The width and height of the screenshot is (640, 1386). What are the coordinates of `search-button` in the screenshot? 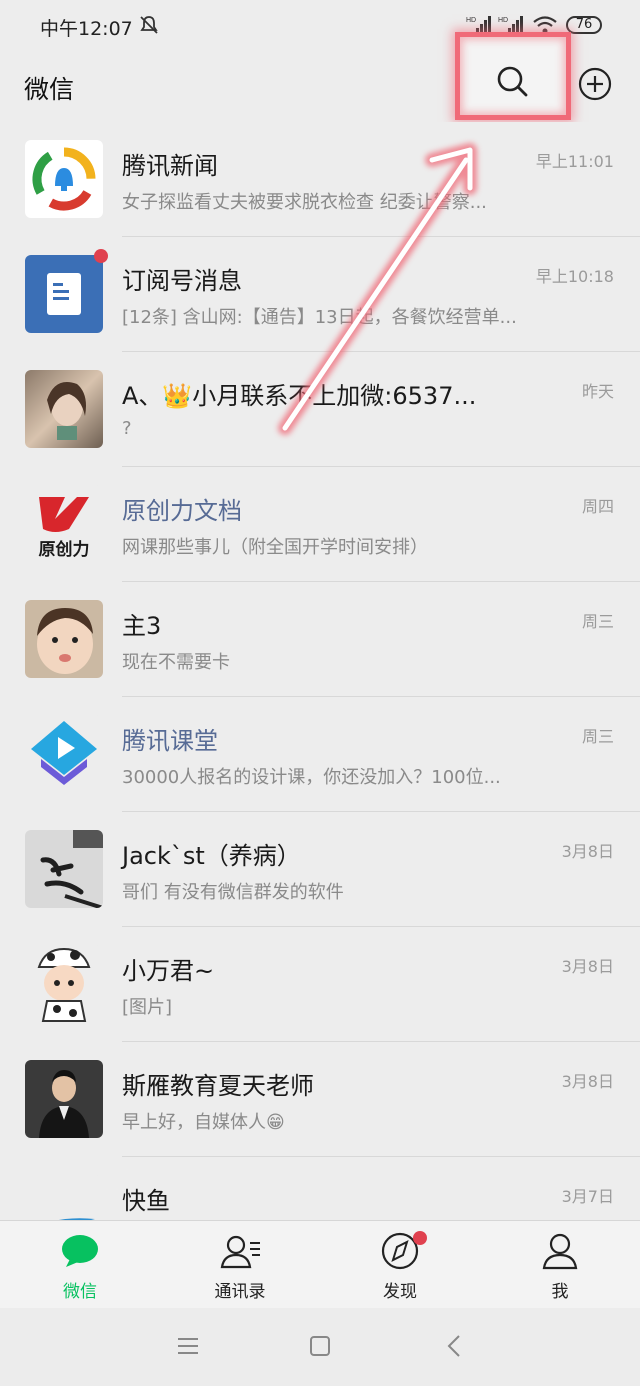 It's located at (513, 76).